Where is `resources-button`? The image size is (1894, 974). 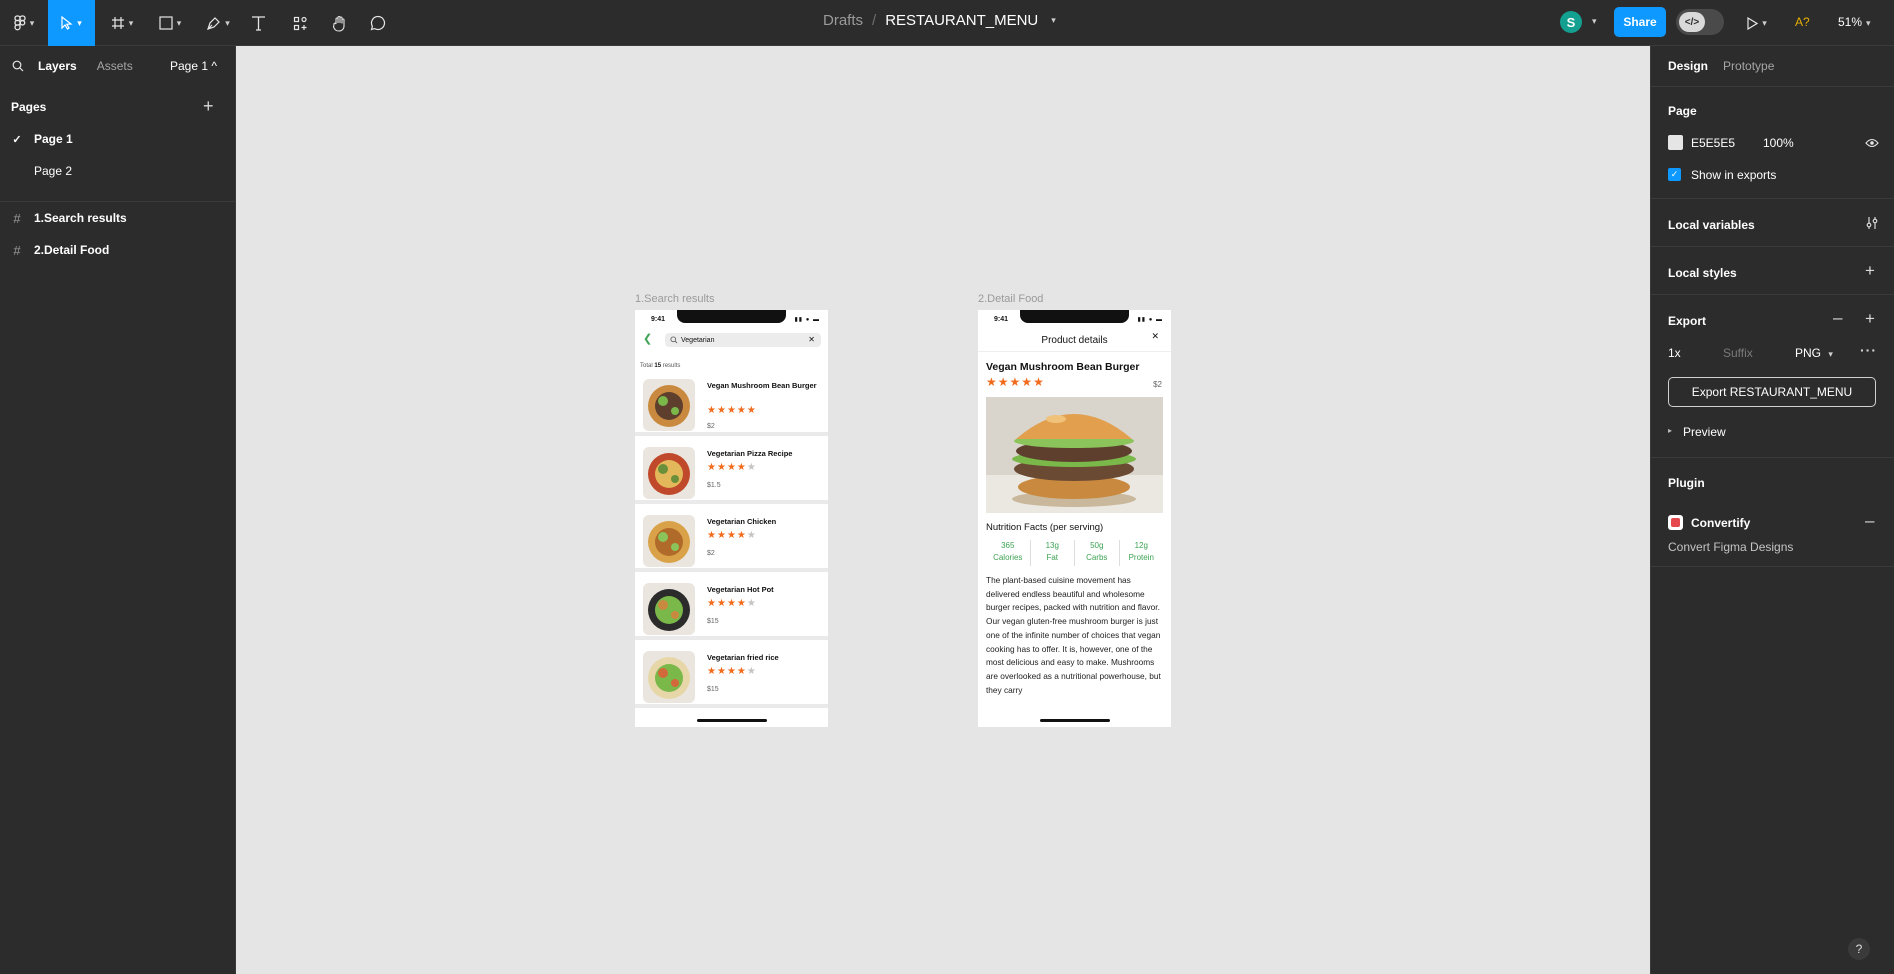
resources-button is located at coordinates (300, 23).